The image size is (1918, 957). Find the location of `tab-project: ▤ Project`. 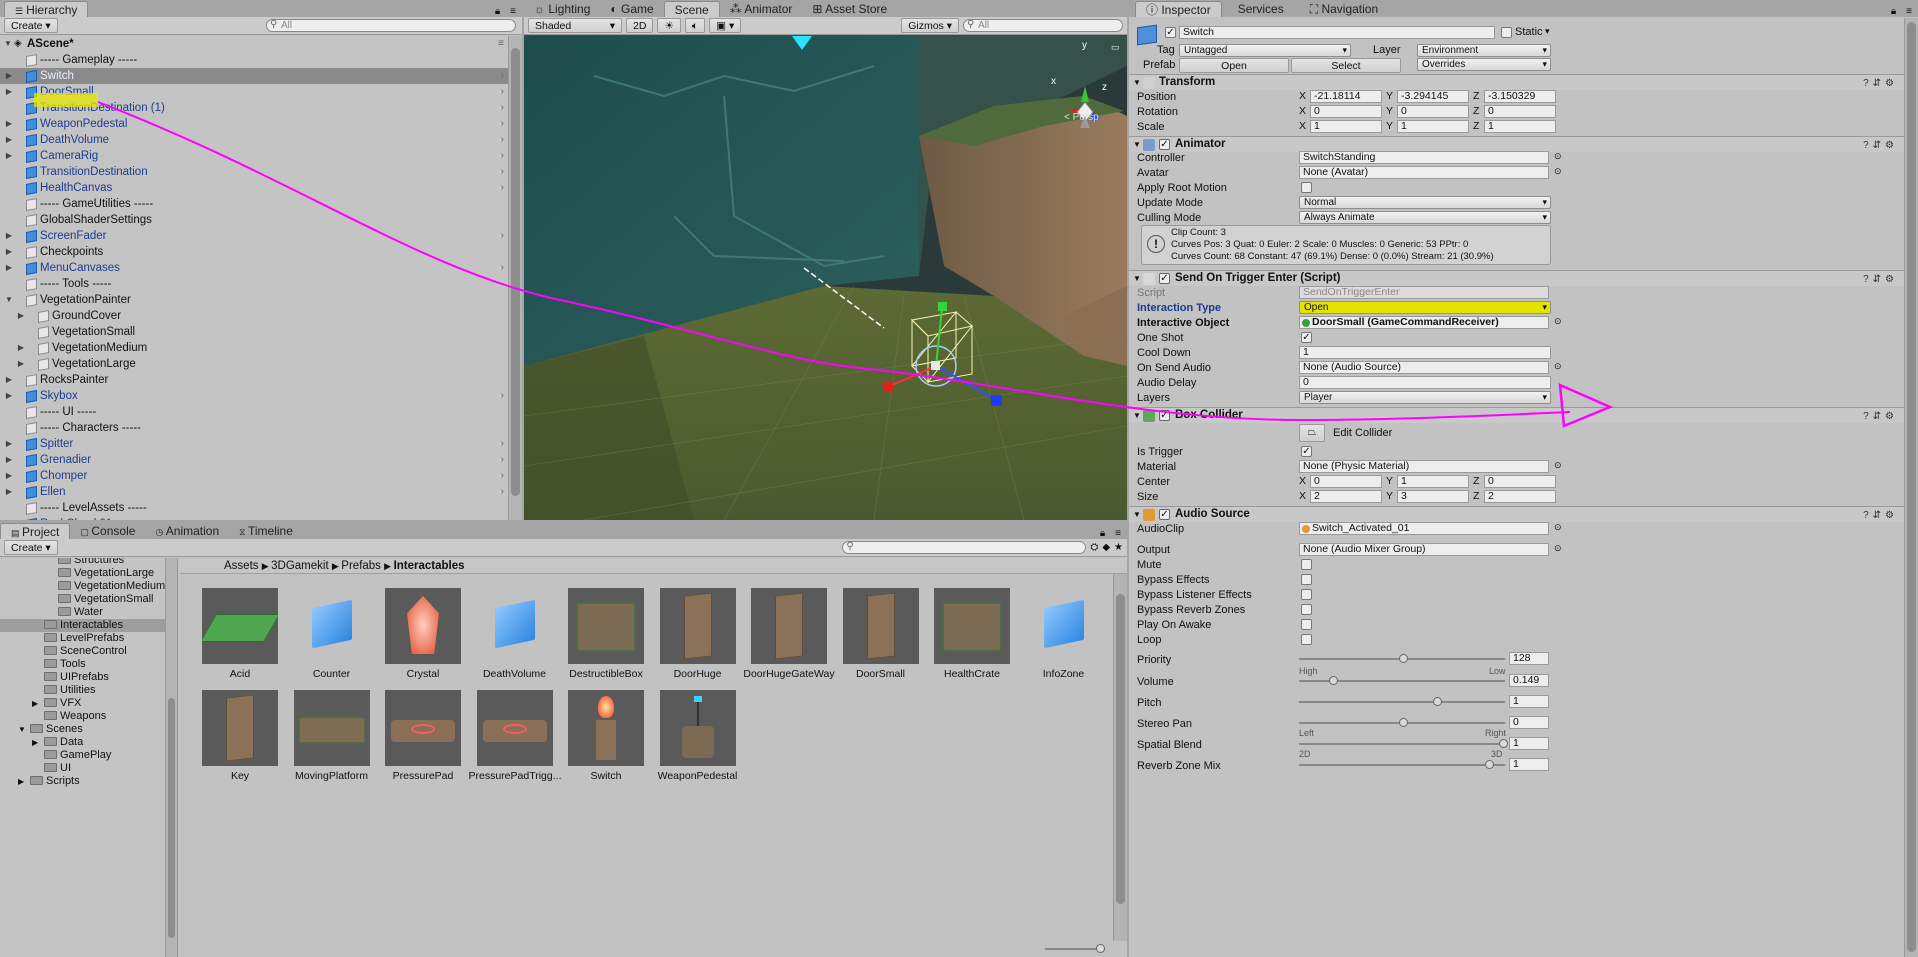

tab-project: ▤ Project is located at coordinates (35, 531).